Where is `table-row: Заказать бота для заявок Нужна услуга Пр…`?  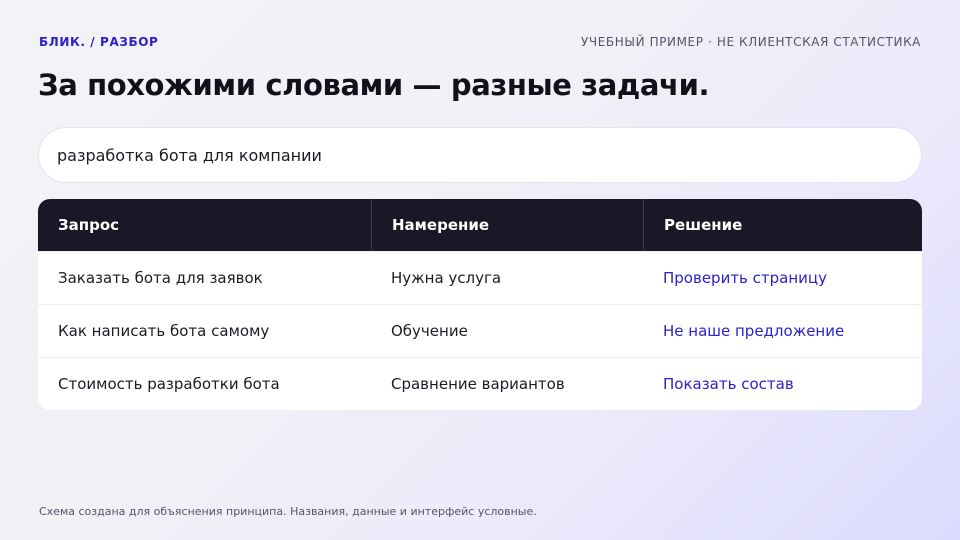 table-row: Заказать бота для заявок Нужна услуга Пр… is located at coordinates (480, 277).